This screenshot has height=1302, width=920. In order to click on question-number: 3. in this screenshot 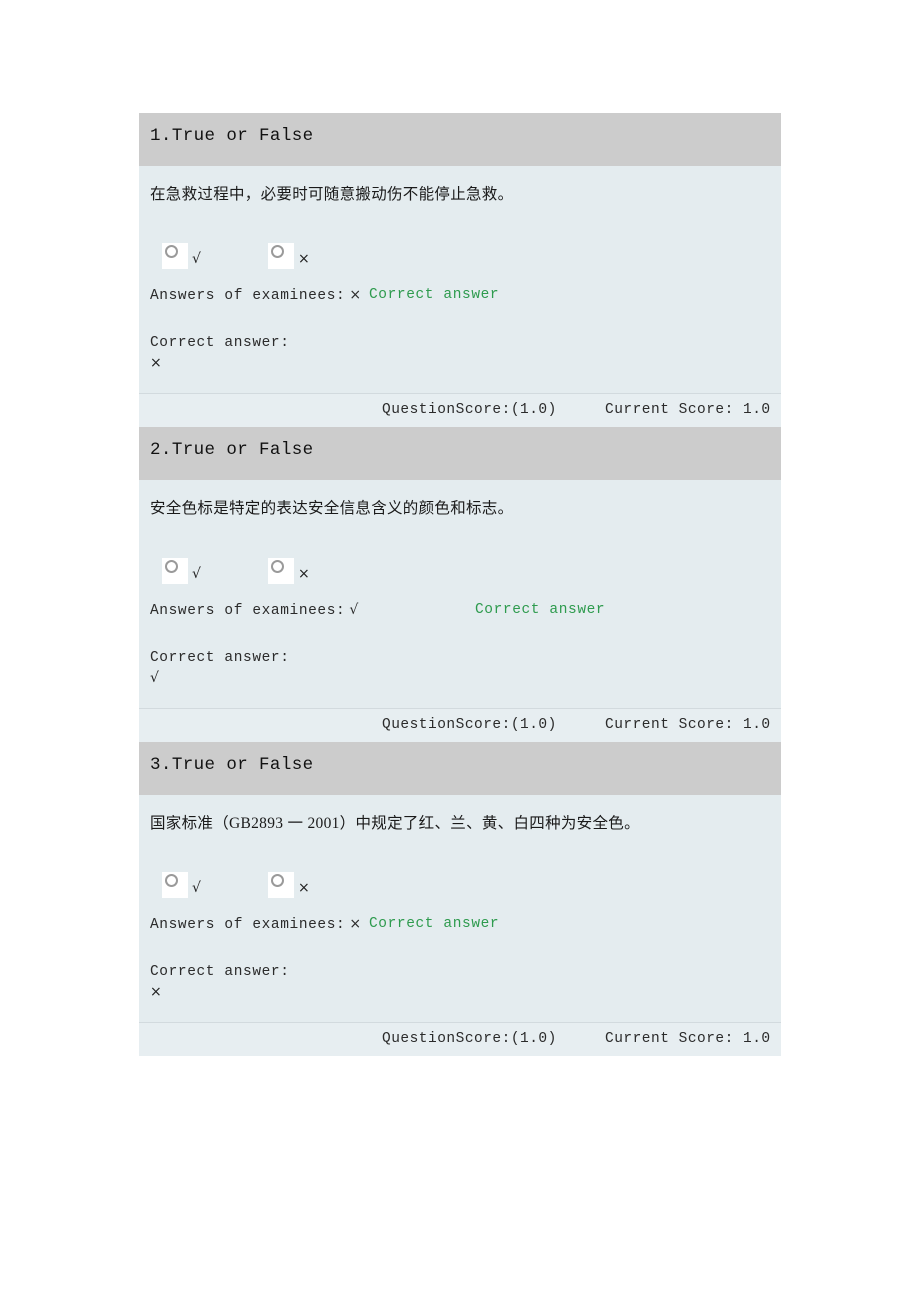, I will do `click(161, 764)`.